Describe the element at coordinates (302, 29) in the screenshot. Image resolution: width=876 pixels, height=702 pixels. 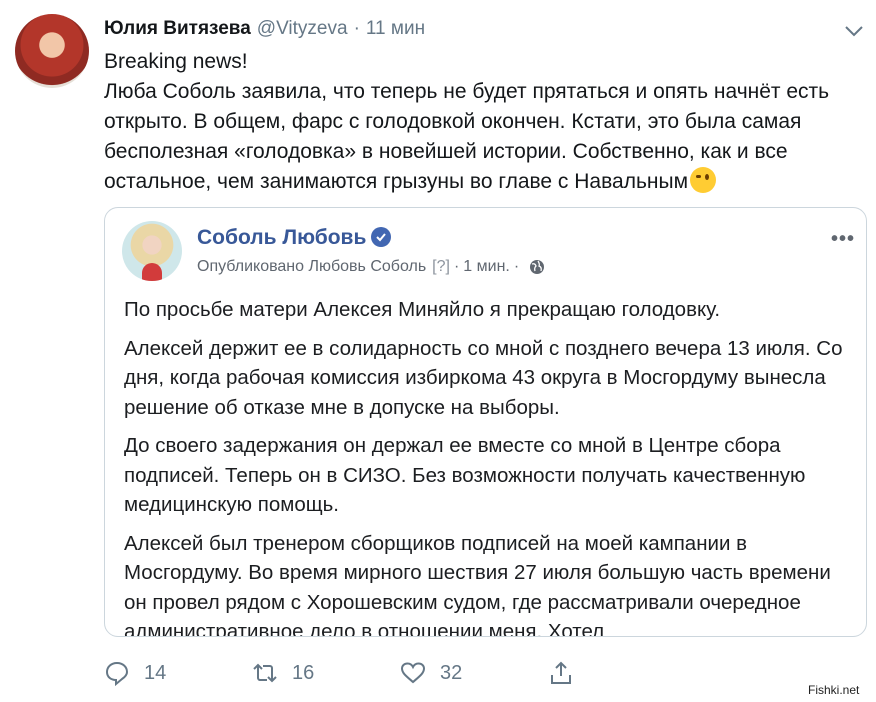
I see `author-handle: @Vityzeva` at that location.